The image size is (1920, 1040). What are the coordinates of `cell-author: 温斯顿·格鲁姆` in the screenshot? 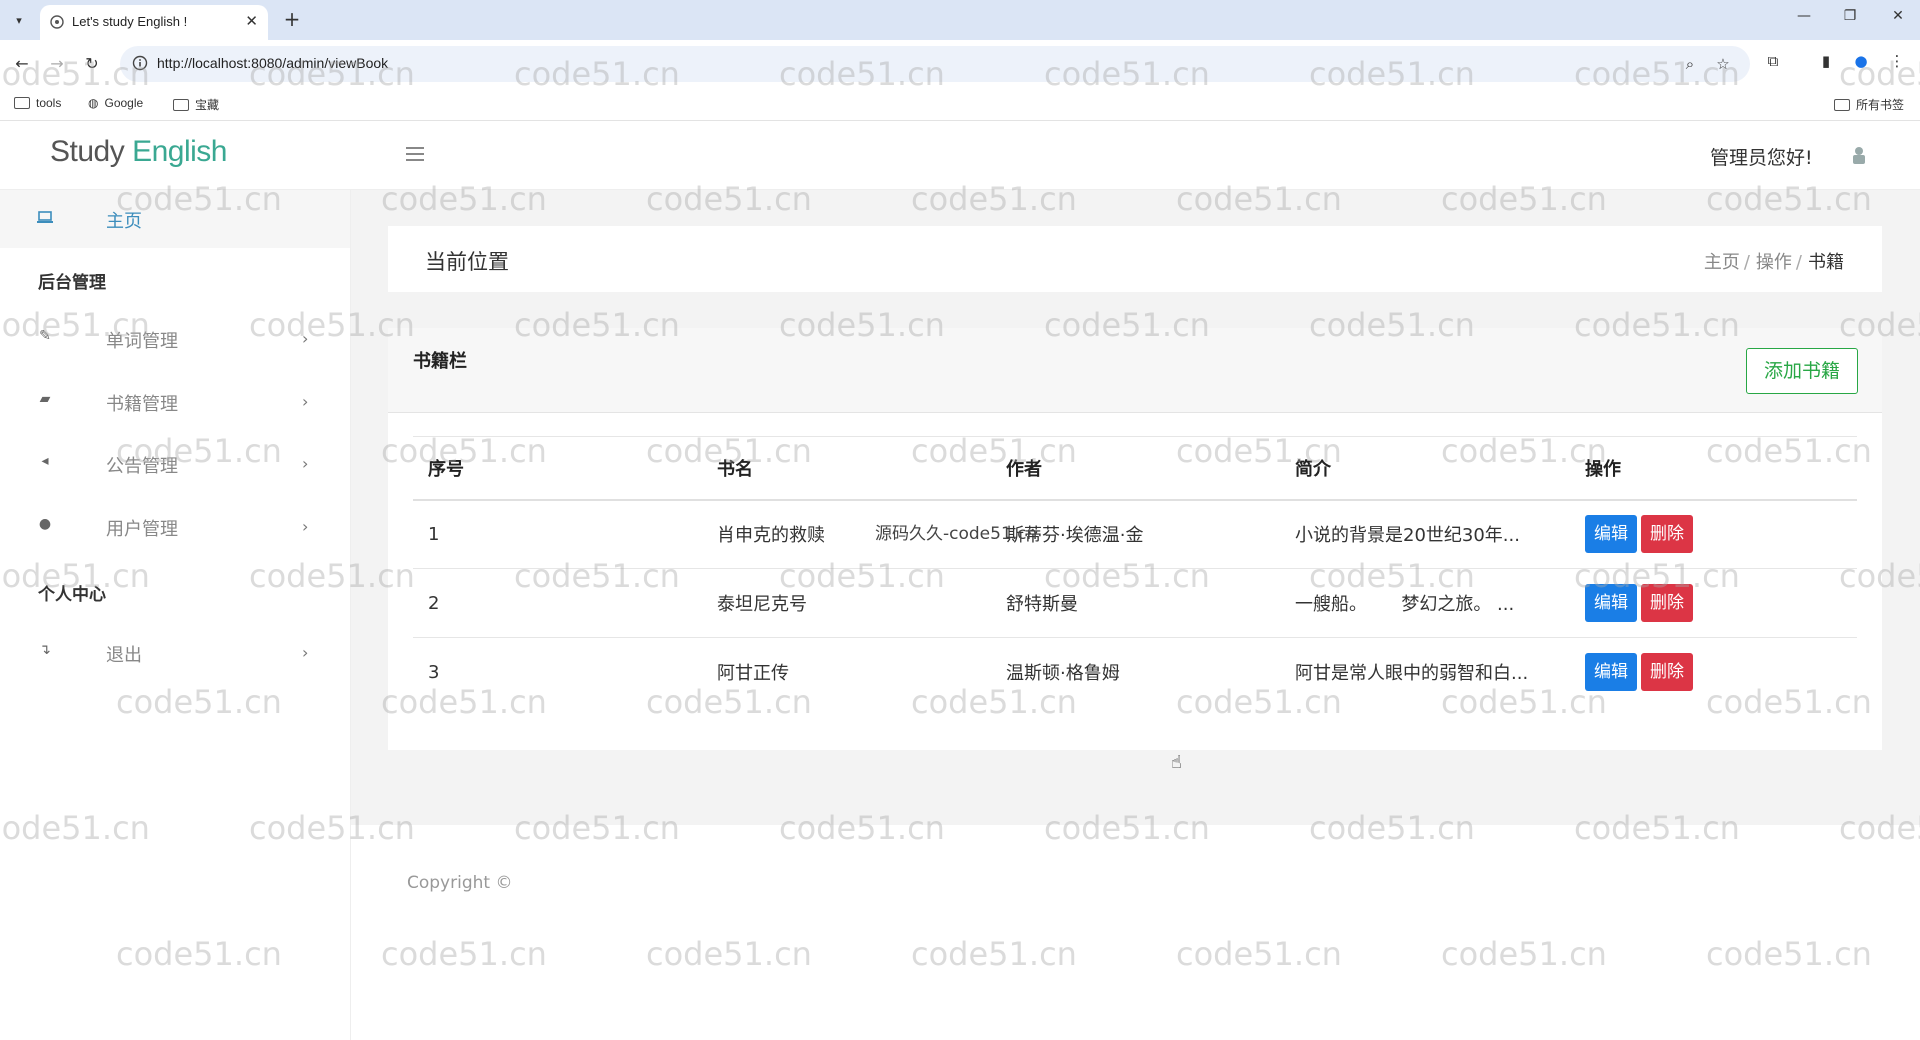 It's located at (1063, 674).